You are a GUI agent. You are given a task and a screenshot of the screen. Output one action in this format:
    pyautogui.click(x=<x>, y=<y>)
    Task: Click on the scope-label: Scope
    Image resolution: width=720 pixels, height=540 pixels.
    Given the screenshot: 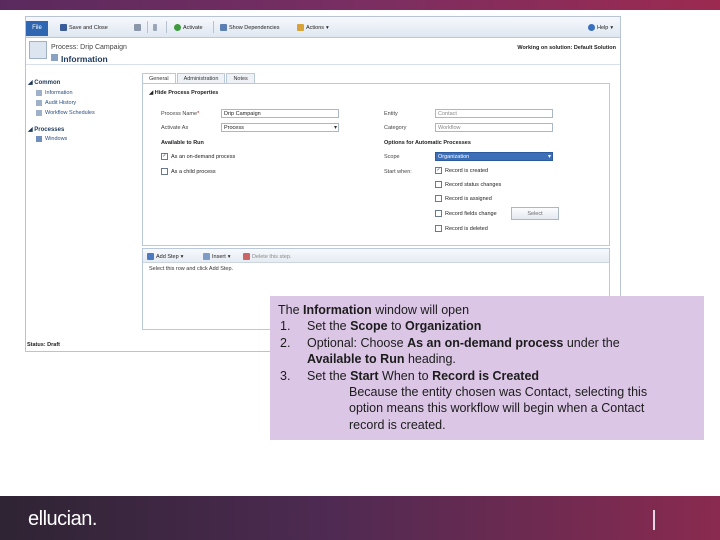 What is the action you would take?
    pyautogui.click(x=392, y=157)
    